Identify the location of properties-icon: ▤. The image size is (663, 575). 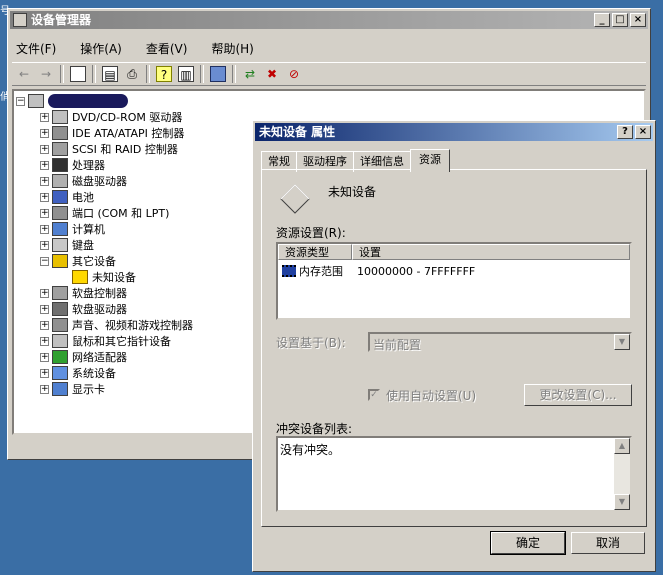
(110, 74).